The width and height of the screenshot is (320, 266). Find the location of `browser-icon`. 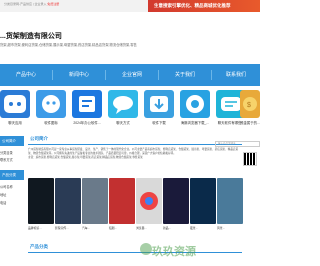

browser-icon is located at coordinates (195, 104).